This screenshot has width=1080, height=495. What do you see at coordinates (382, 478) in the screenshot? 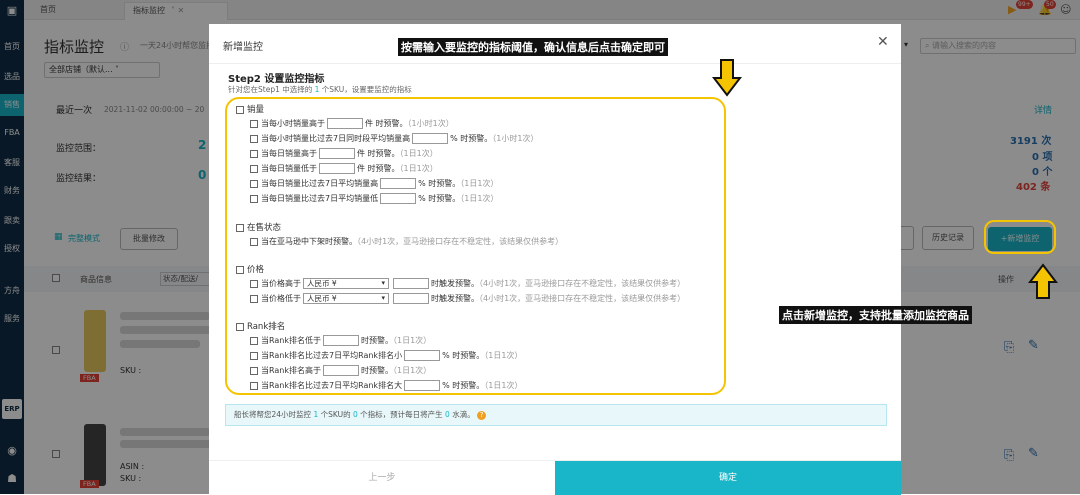
I see `prev-step-button: 上一步` at bounding box center [382, 478].